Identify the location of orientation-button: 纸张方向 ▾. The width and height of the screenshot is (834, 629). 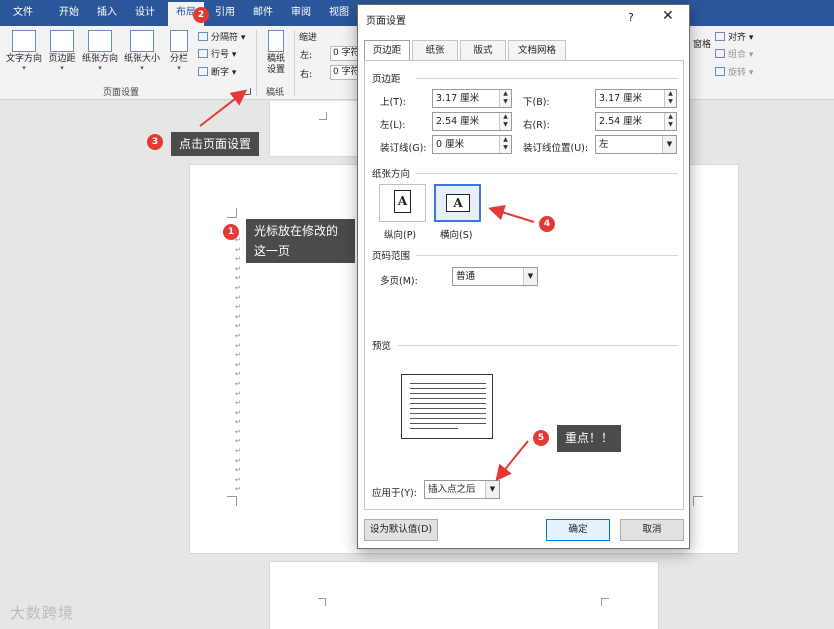
(100, 51).